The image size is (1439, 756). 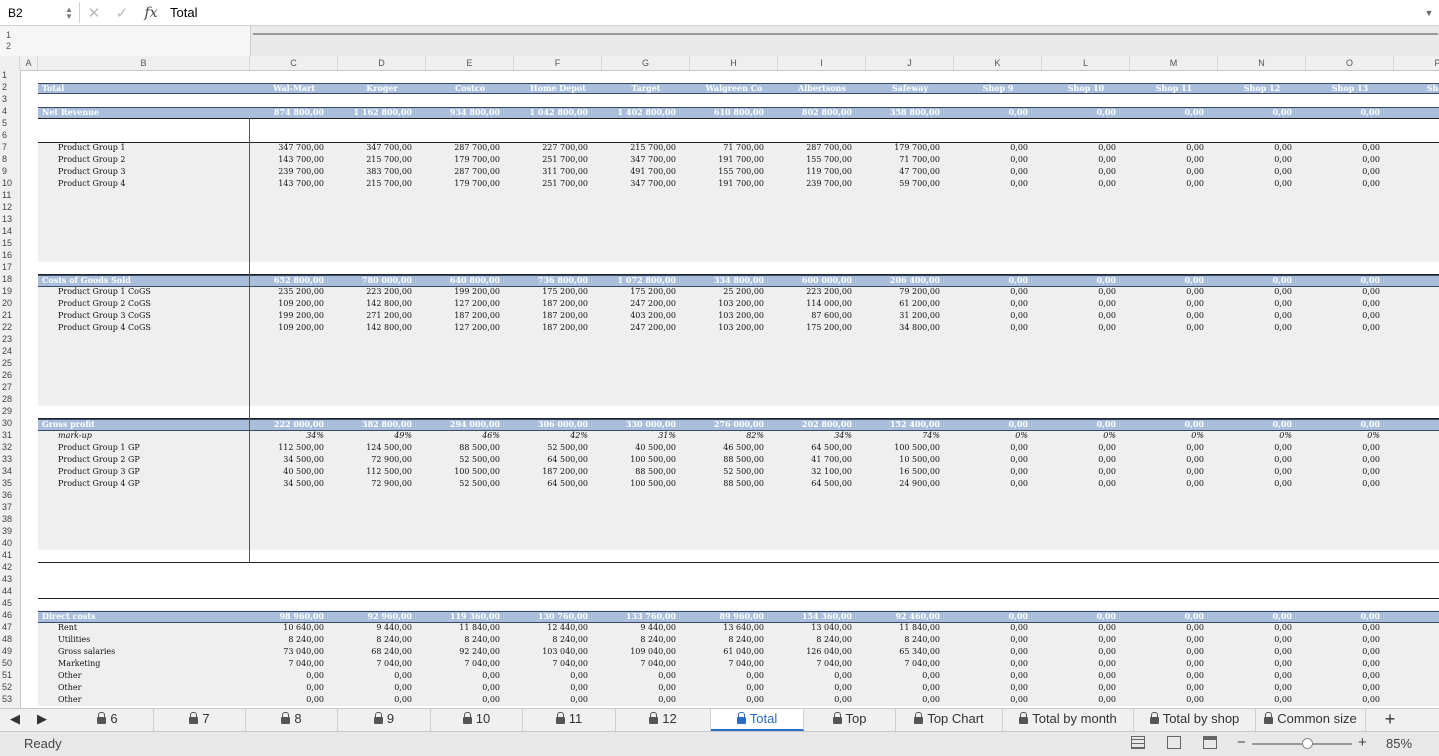 I want to click on table-cell: 334 800,00, so click(x=727, y=280).